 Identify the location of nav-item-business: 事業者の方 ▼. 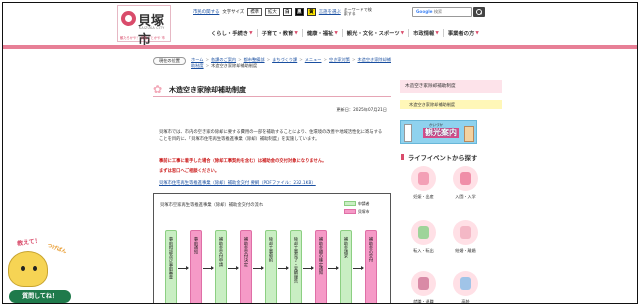
(462, 33).